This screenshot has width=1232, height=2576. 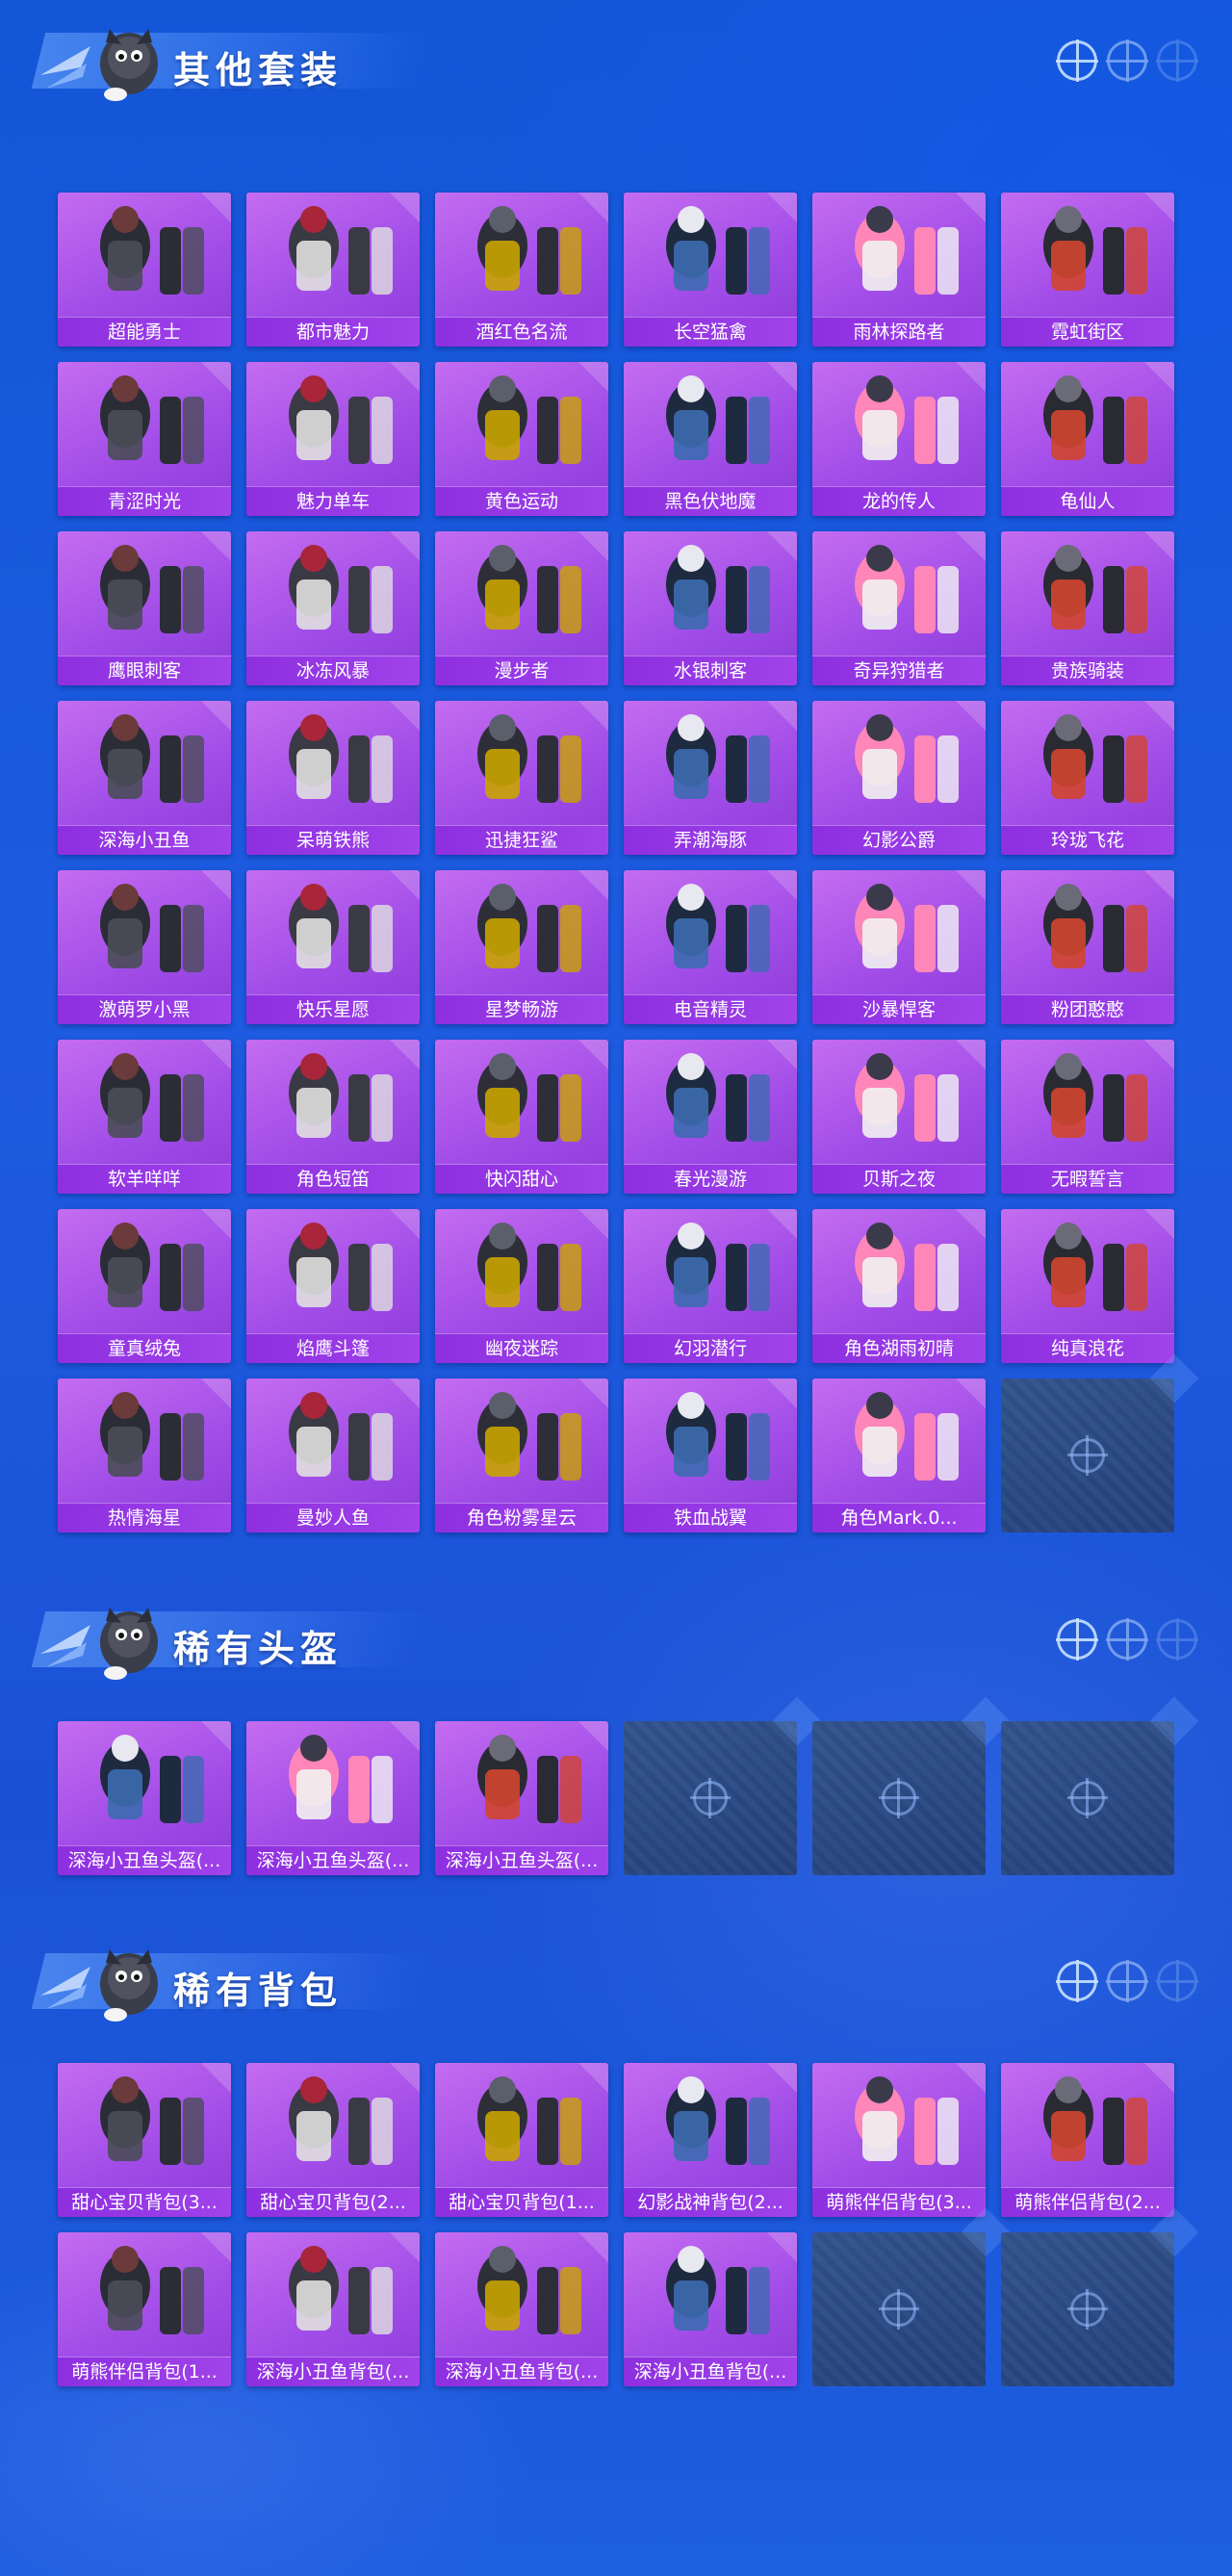 What do you see at coordinates (144, 947) in the screenshot?
I see `item-card: 激萌罗小黑` at bounding box center [144, 947].